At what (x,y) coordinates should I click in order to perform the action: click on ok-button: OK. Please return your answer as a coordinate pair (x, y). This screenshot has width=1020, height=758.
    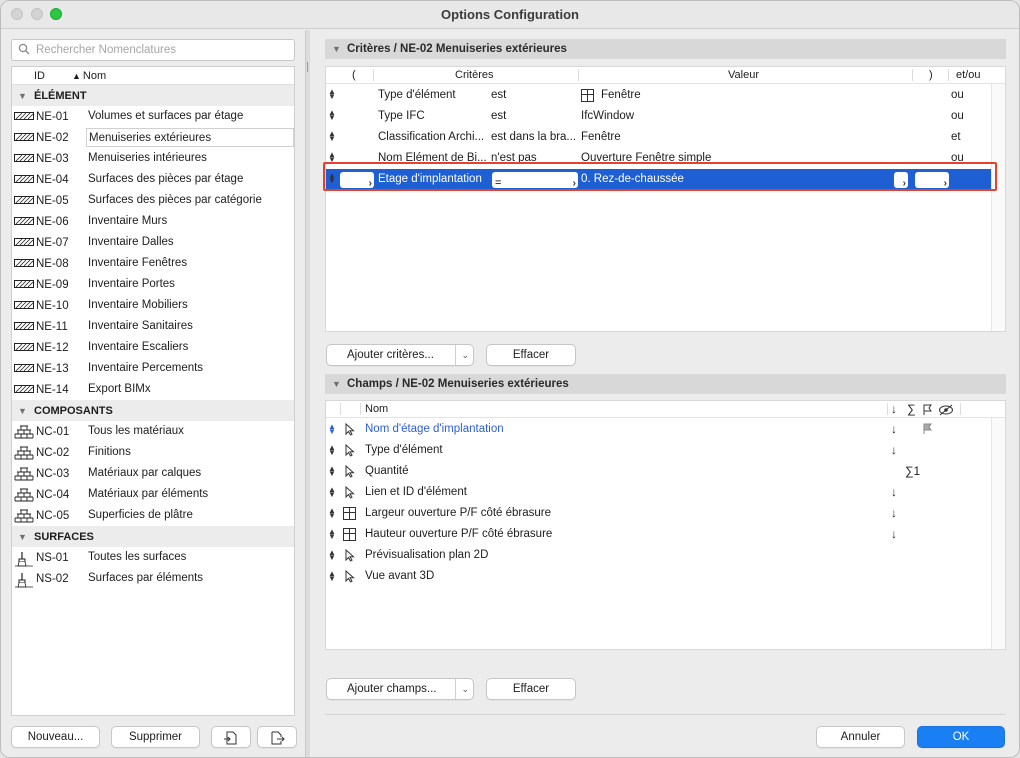
    Looking at the image, I should click on (961, 737).